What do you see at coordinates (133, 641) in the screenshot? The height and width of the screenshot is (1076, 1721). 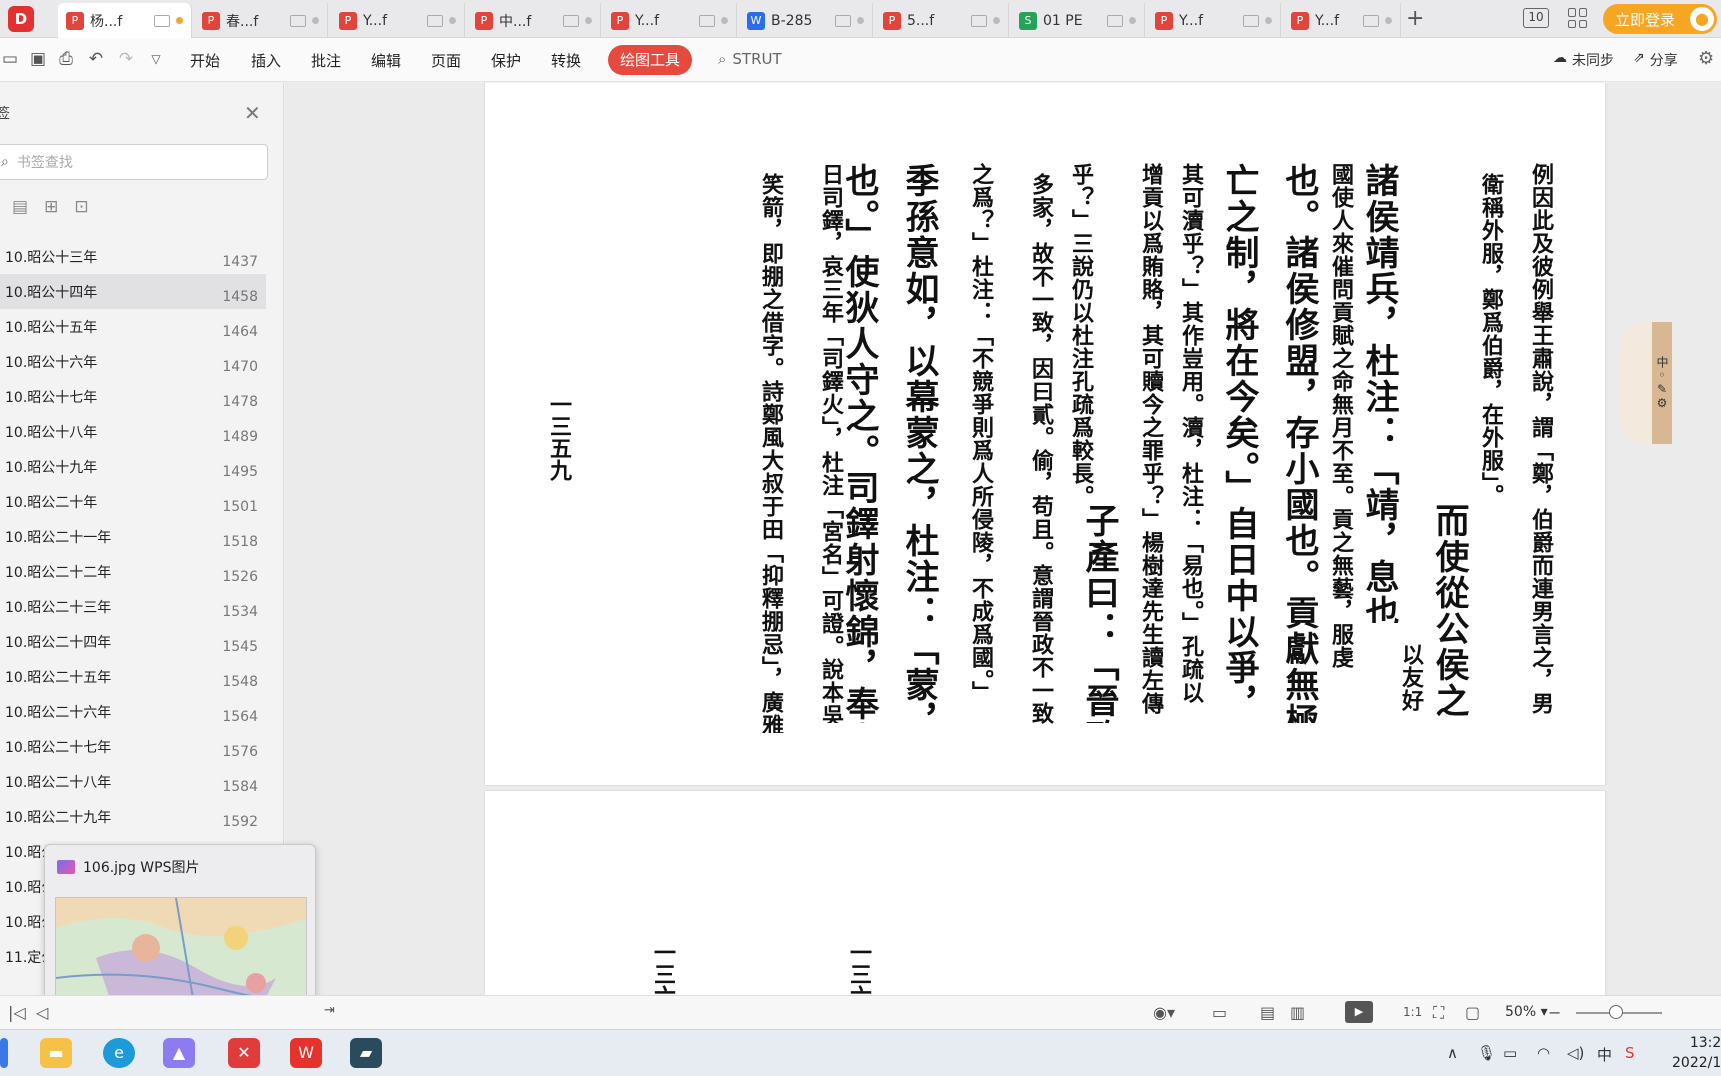 I see `bookmark-item: 10.昭公二十四年 1545` at bounding box center [133, 641].